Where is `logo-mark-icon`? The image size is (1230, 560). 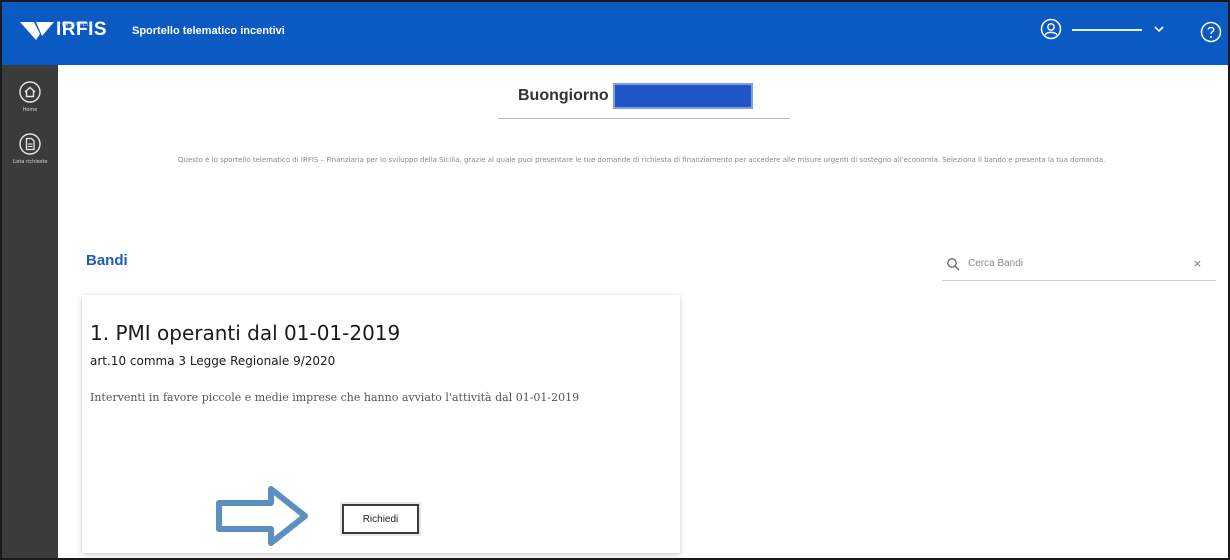
logo-mark-icon is located at coordinates (37, 31).